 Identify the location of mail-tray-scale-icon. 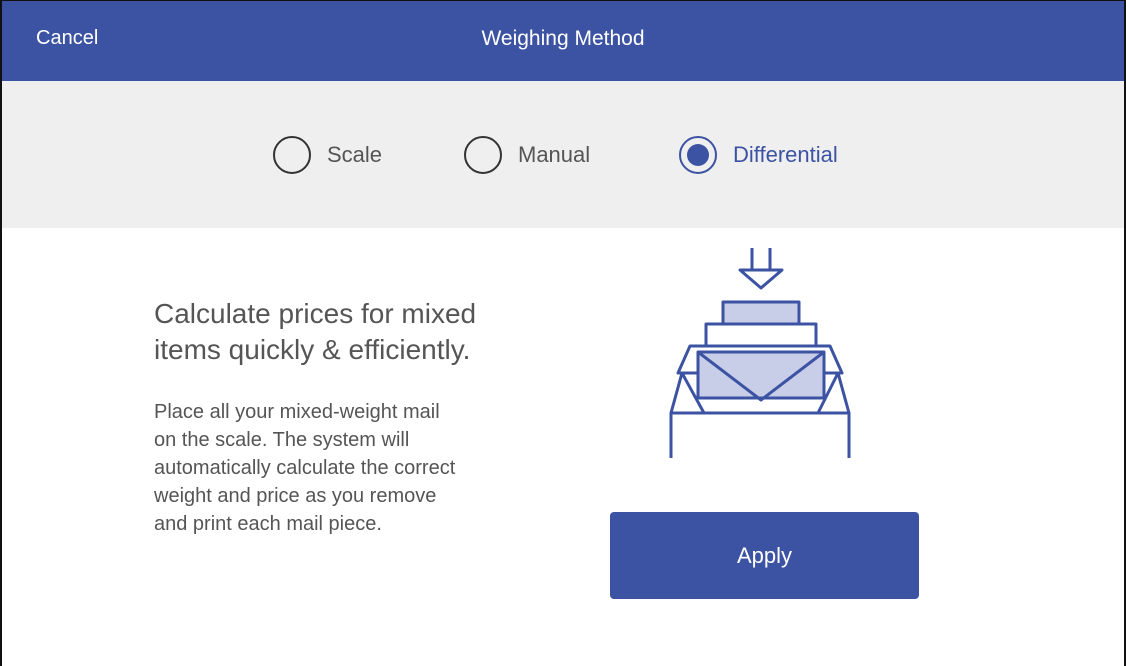
(760, 353).